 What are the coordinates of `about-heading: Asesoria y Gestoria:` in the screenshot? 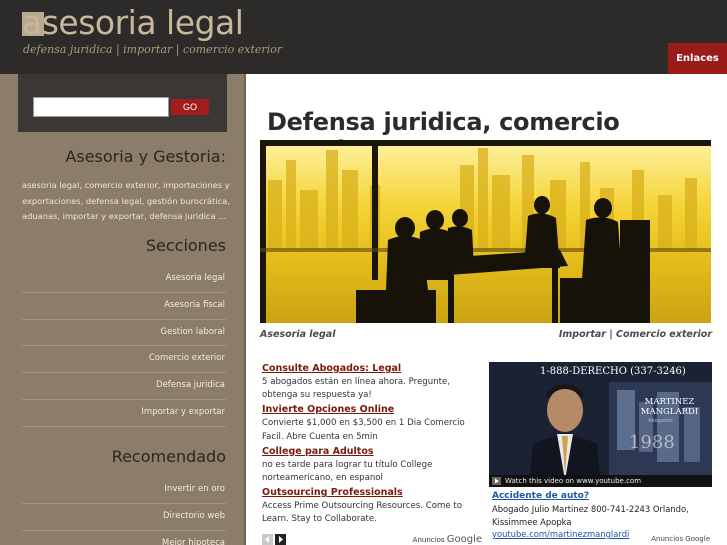 It's located at (145, 156).